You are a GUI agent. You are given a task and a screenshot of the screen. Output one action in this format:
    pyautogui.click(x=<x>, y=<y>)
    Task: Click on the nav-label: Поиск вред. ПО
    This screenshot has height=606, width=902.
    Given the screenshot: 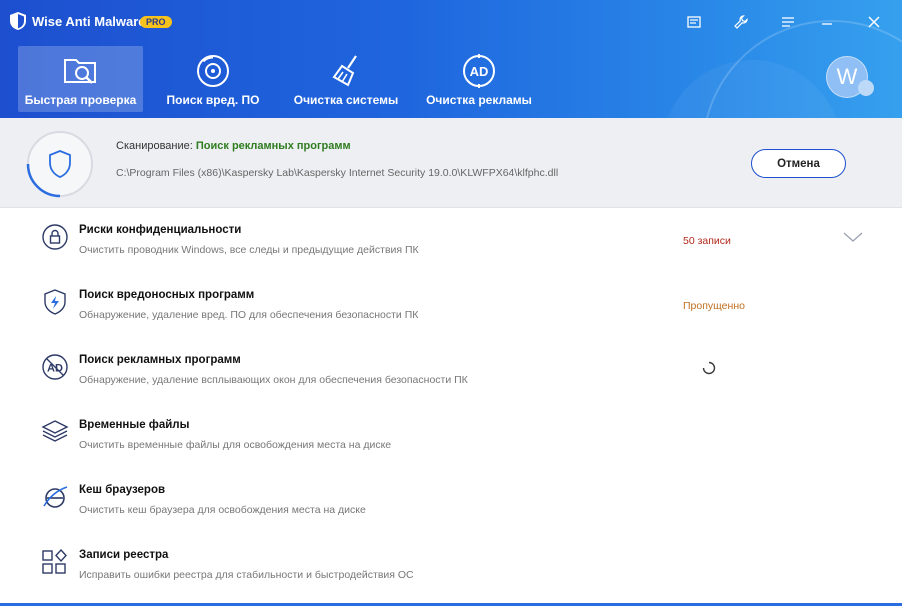 What is the action you would take?
    pyautogui.click(x=213, y=100)
    